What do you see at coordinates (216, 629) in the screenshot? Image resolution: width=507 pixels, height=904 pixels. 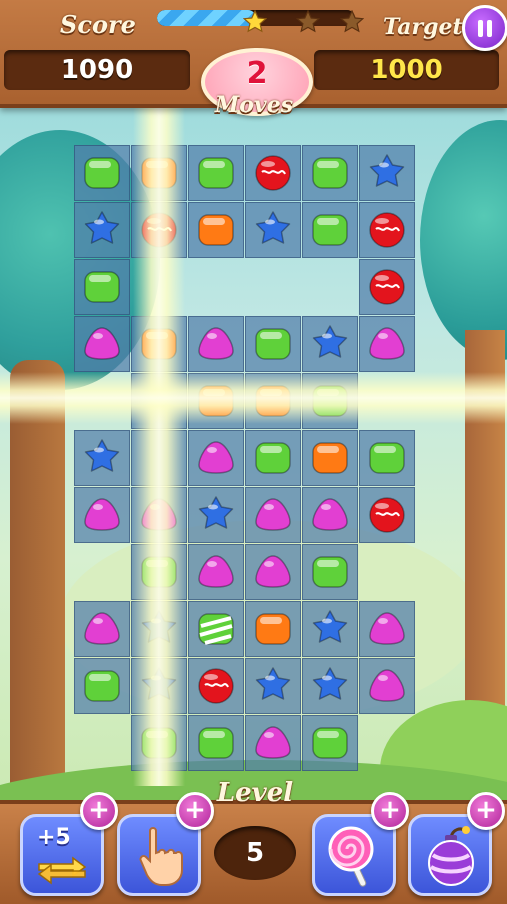 I see `striped-candy` at bounding box center [216, 629].